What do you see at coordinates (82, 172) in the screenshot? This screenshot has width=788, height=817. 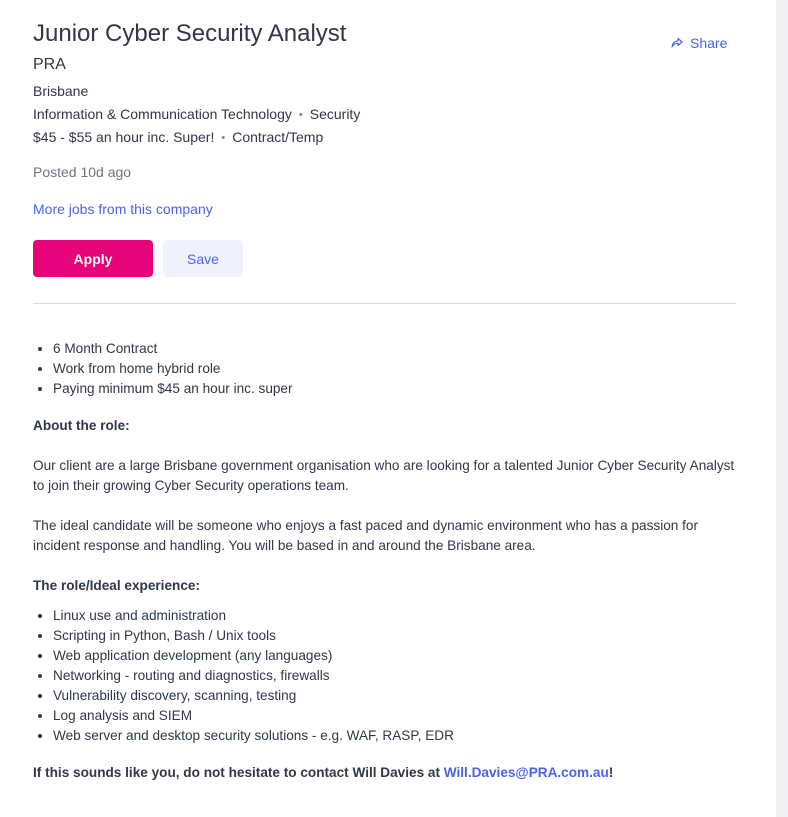 I see `posted-date: Posted 10d ago` at bounding box center [82, 172].